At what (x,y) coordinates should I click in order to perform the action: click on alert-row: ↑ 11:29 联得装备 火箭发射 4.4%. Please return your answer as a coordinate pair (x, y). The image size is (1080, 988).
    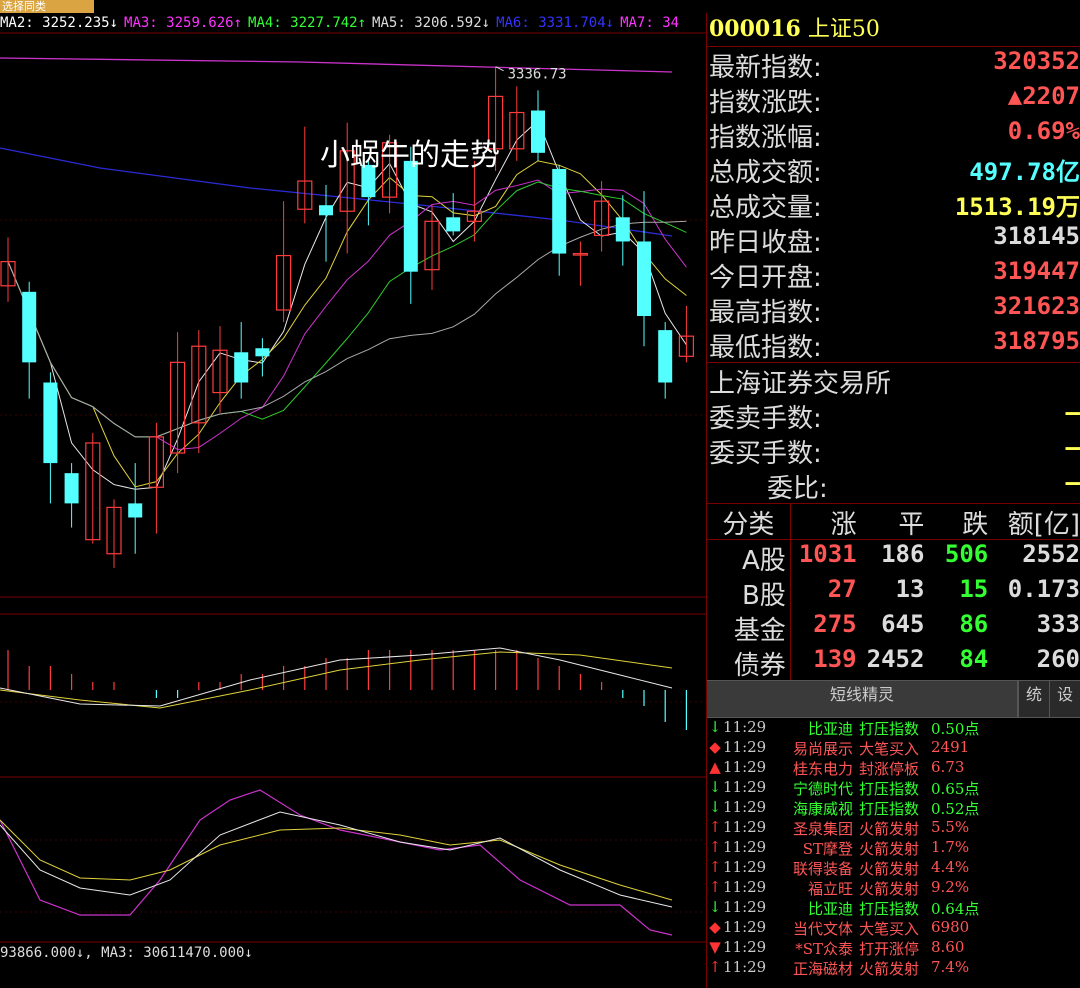
    Looking at the image, I should click on (893, 868).